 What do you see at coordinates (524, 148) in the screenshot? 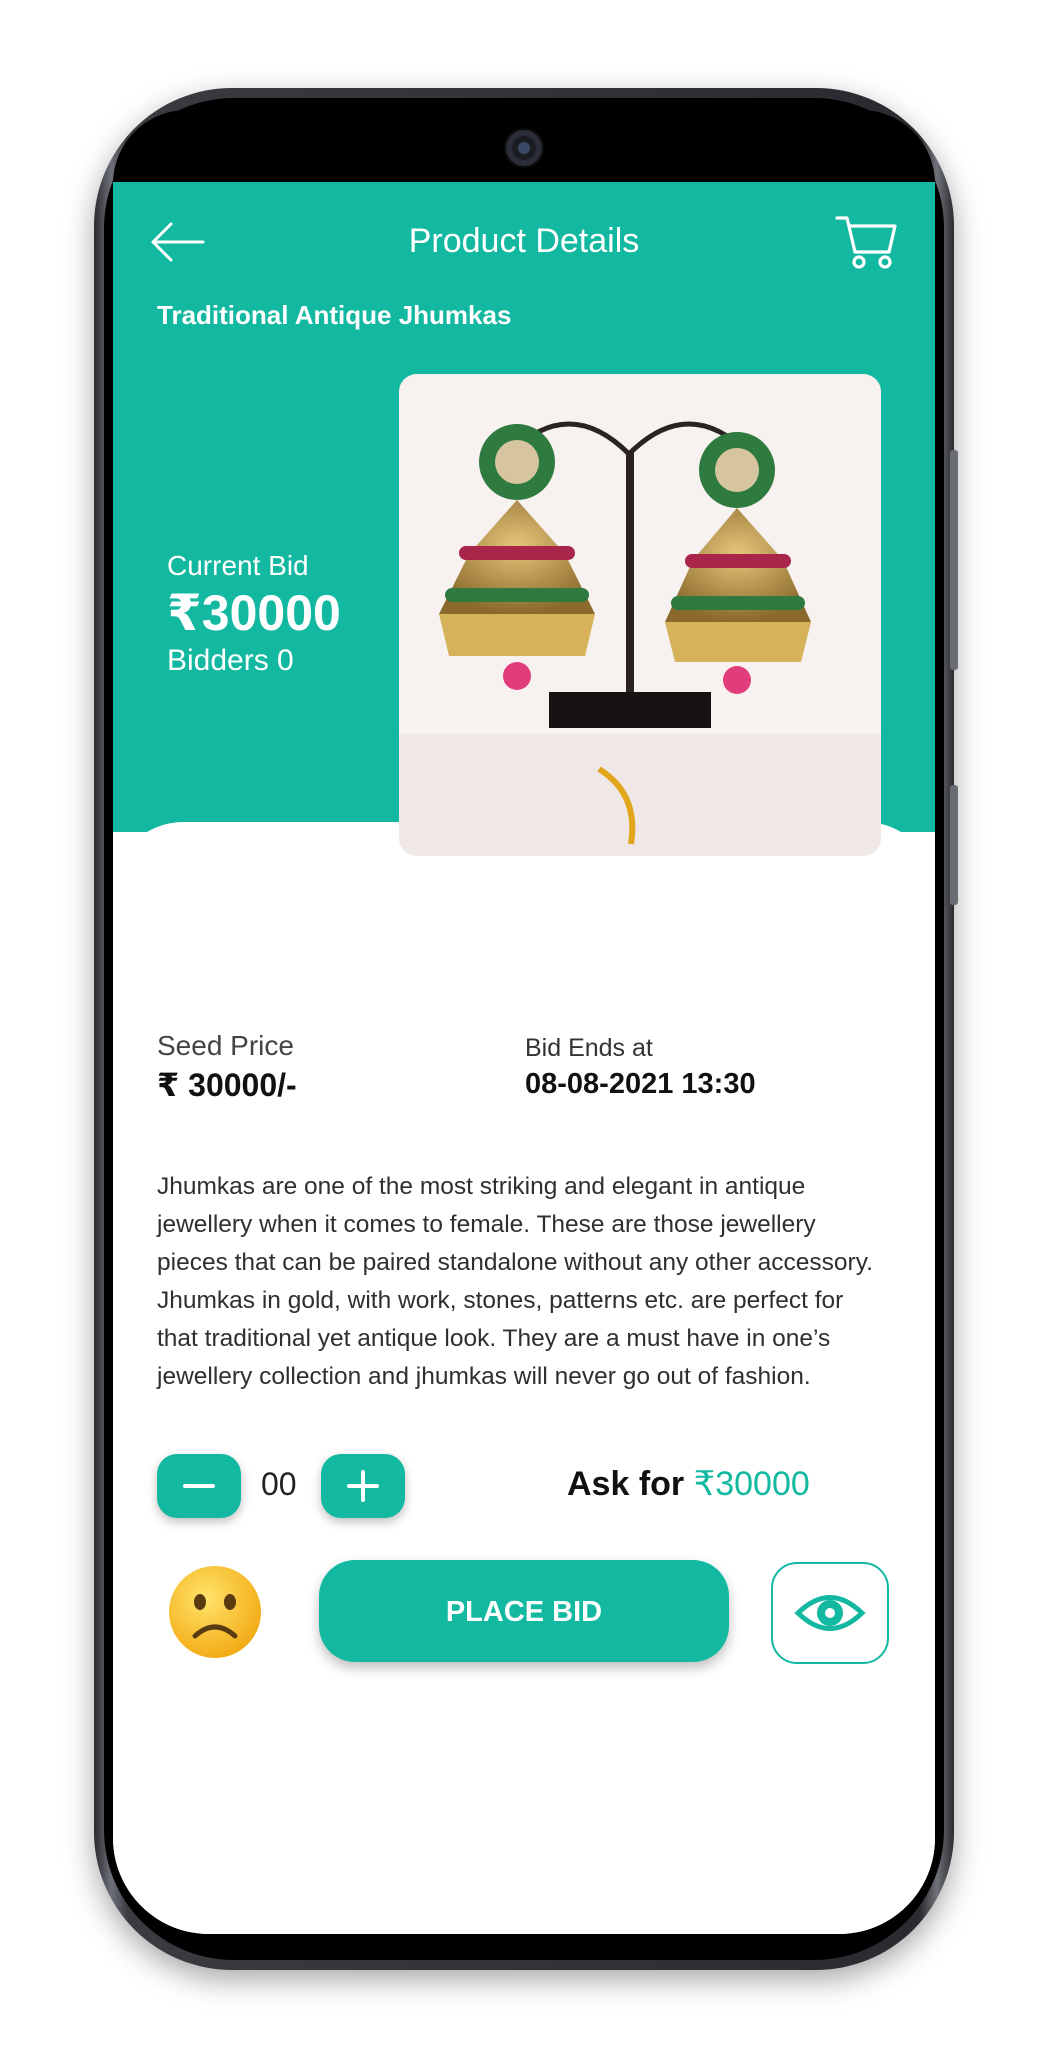
I see `front-camera` at bounding box center [524, 148].